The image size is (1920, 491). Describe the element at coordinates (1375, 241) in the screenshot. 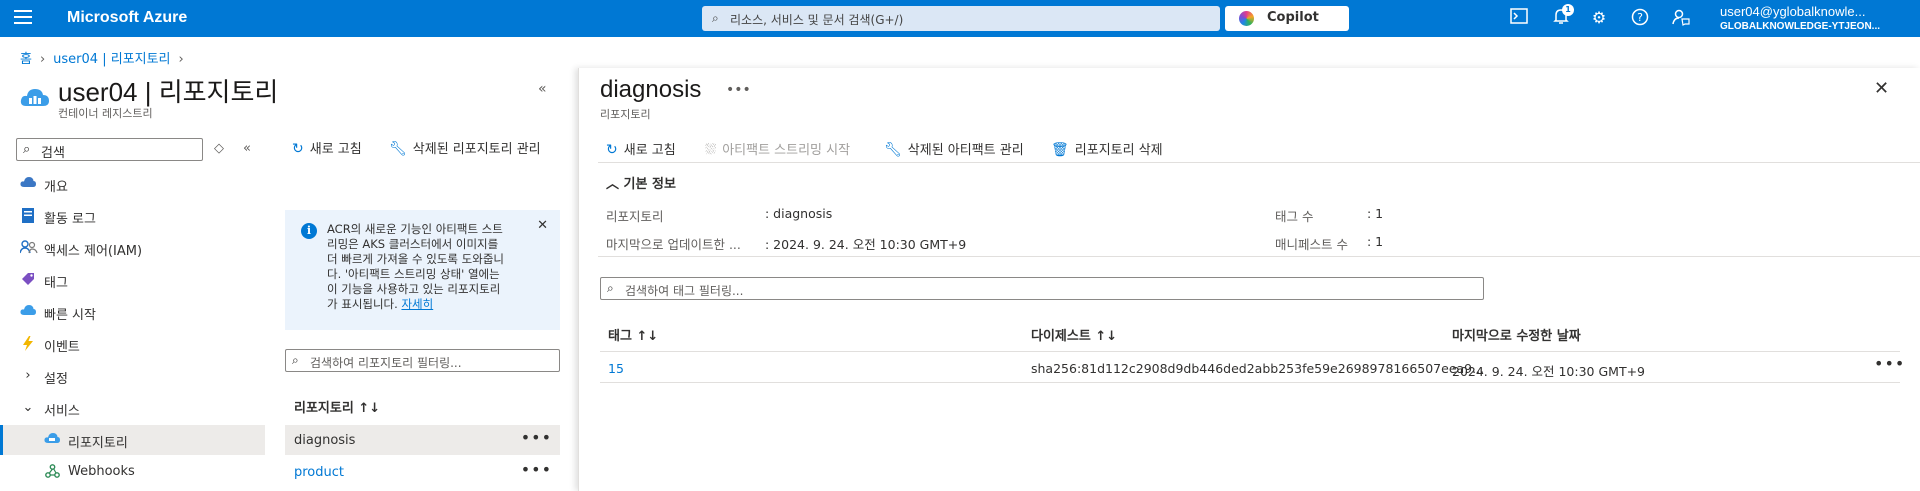

I see `essentials-manifest-count-value: : 1` at that location.